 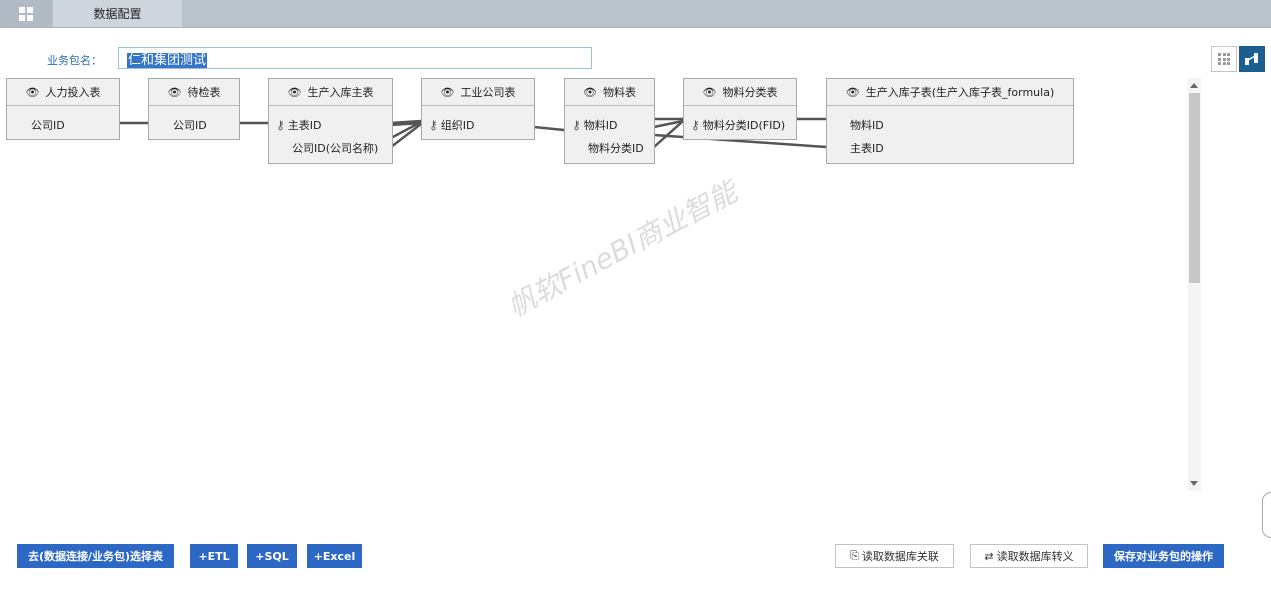 What do you see at coordinates (635, 14) in the screenshot?
I see `top-bar: 数据配置` at bounding box center [635, 14].